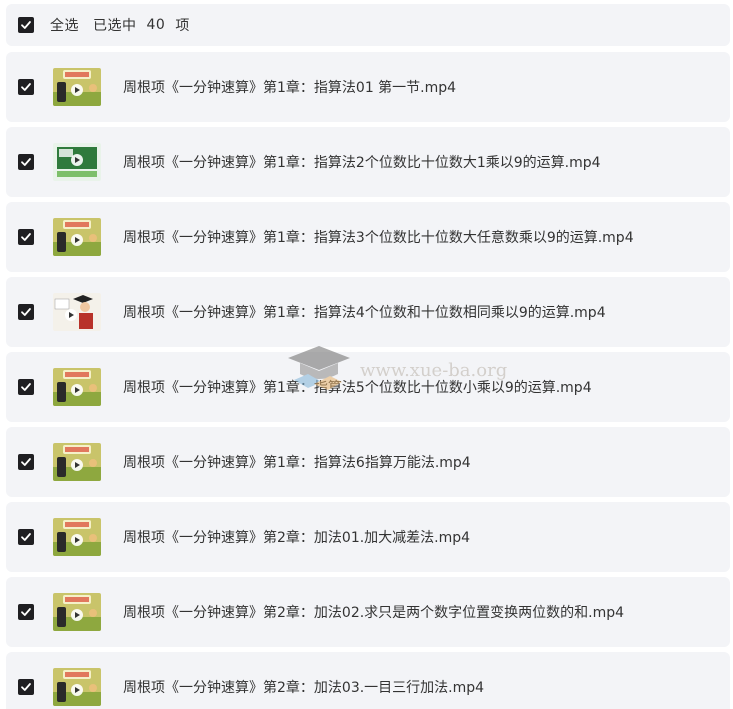 Image resolution: width=733 pixels, height=709 pixels. Describe the element at coordinates (289, 87) in the screenshot. I see `file-name: 周根项《一分钟速算》第1章：指算法01 第一节.mp4` at that location.